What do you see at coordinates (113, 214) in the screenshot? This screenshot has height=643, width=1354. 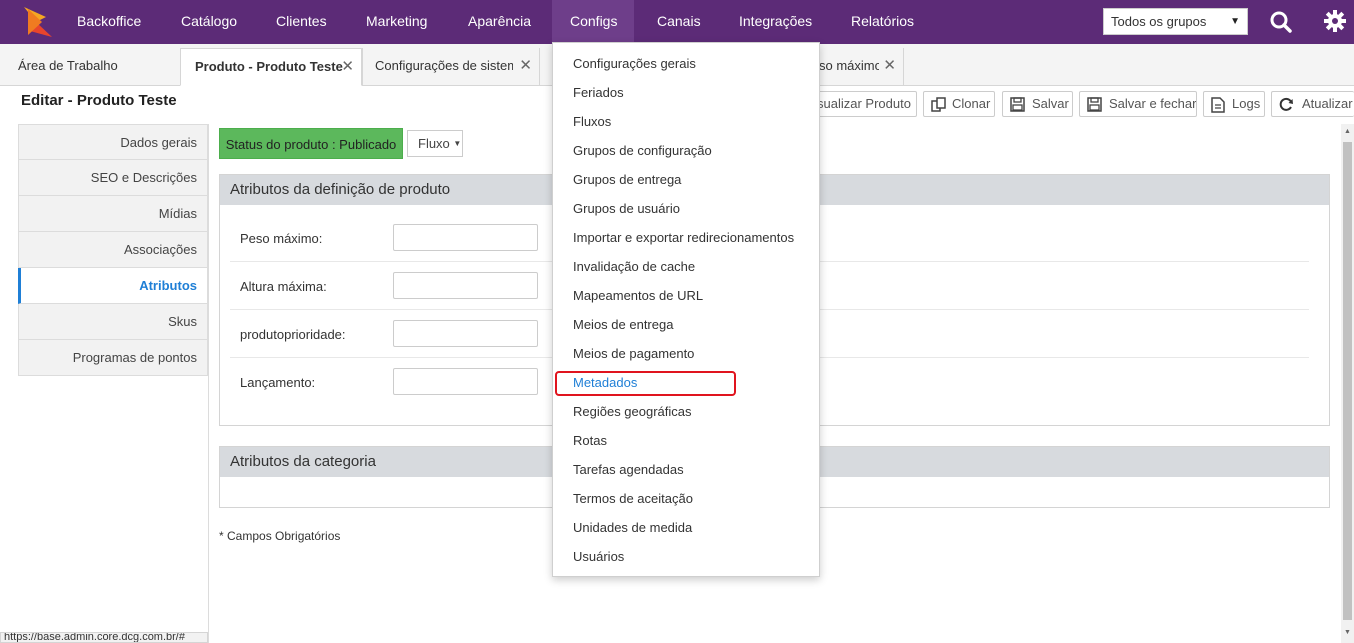 I see `sidebar-item-midias: Mídias` at bounding box center [113, 214].